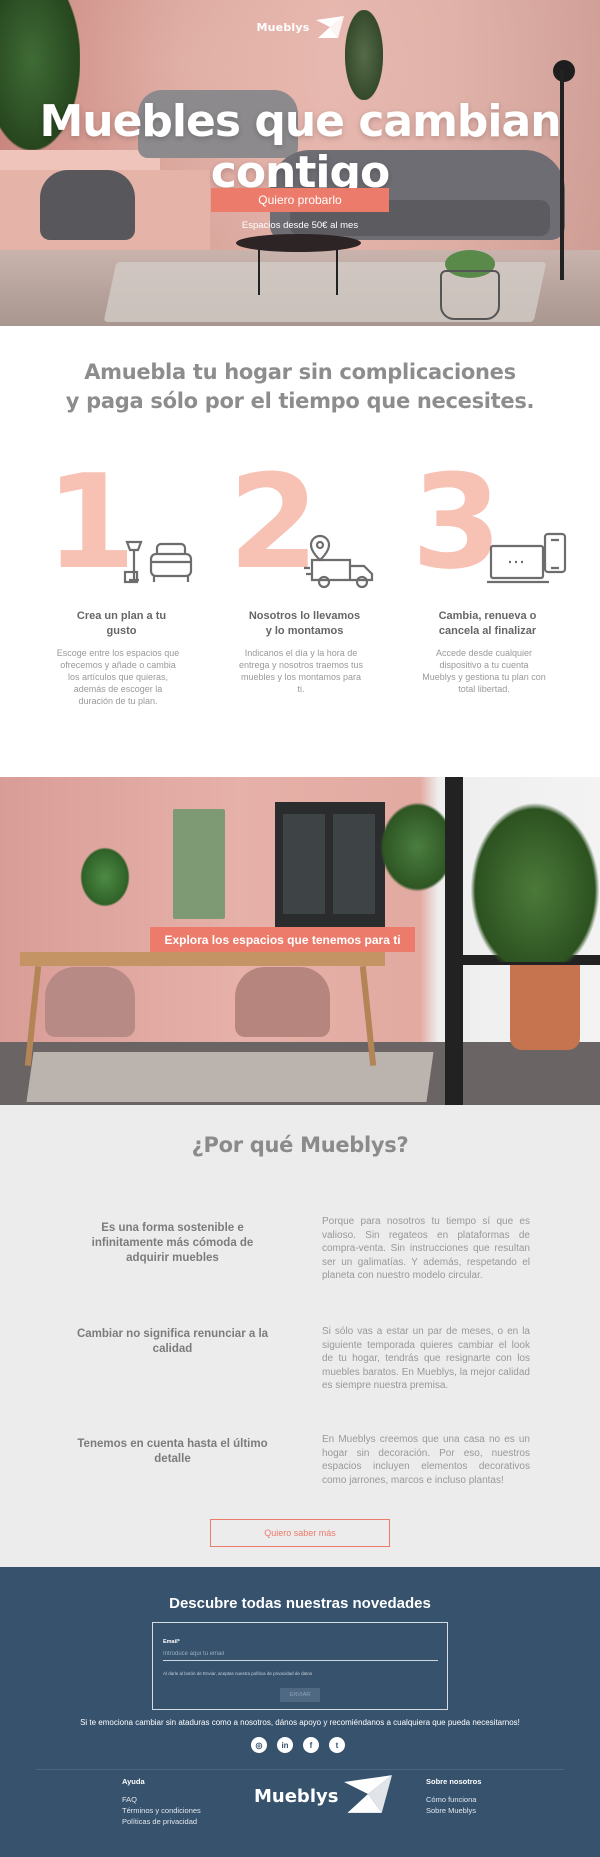 The height and width of the screenshot is (1857, 600). What do you see at coordinates (300, 1769) in the screenshot?
I see `footer-divider` at bounding box center [300, 1769].